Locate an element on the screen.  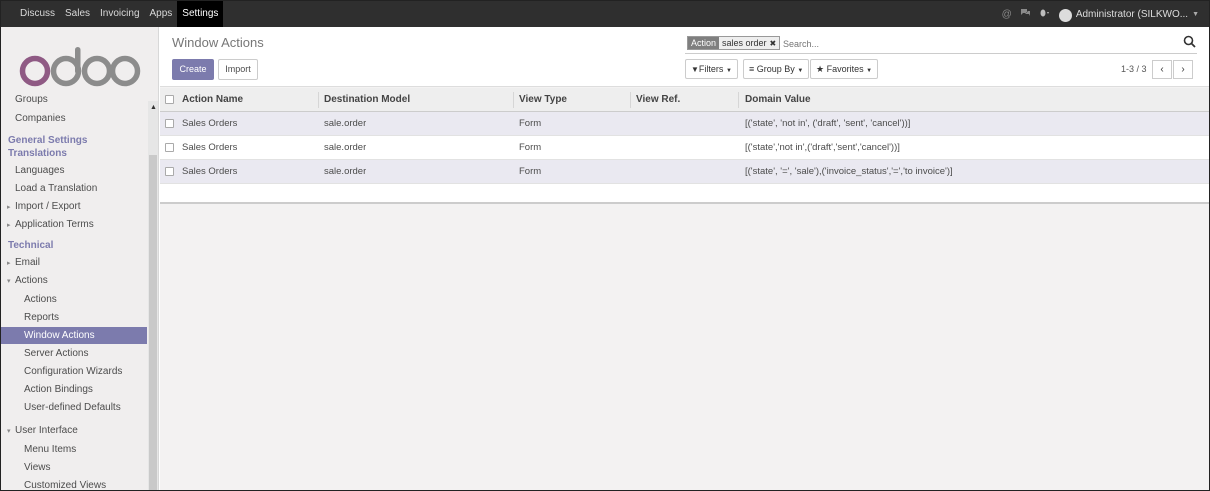
avatar is located at coordinates (1065, 15).